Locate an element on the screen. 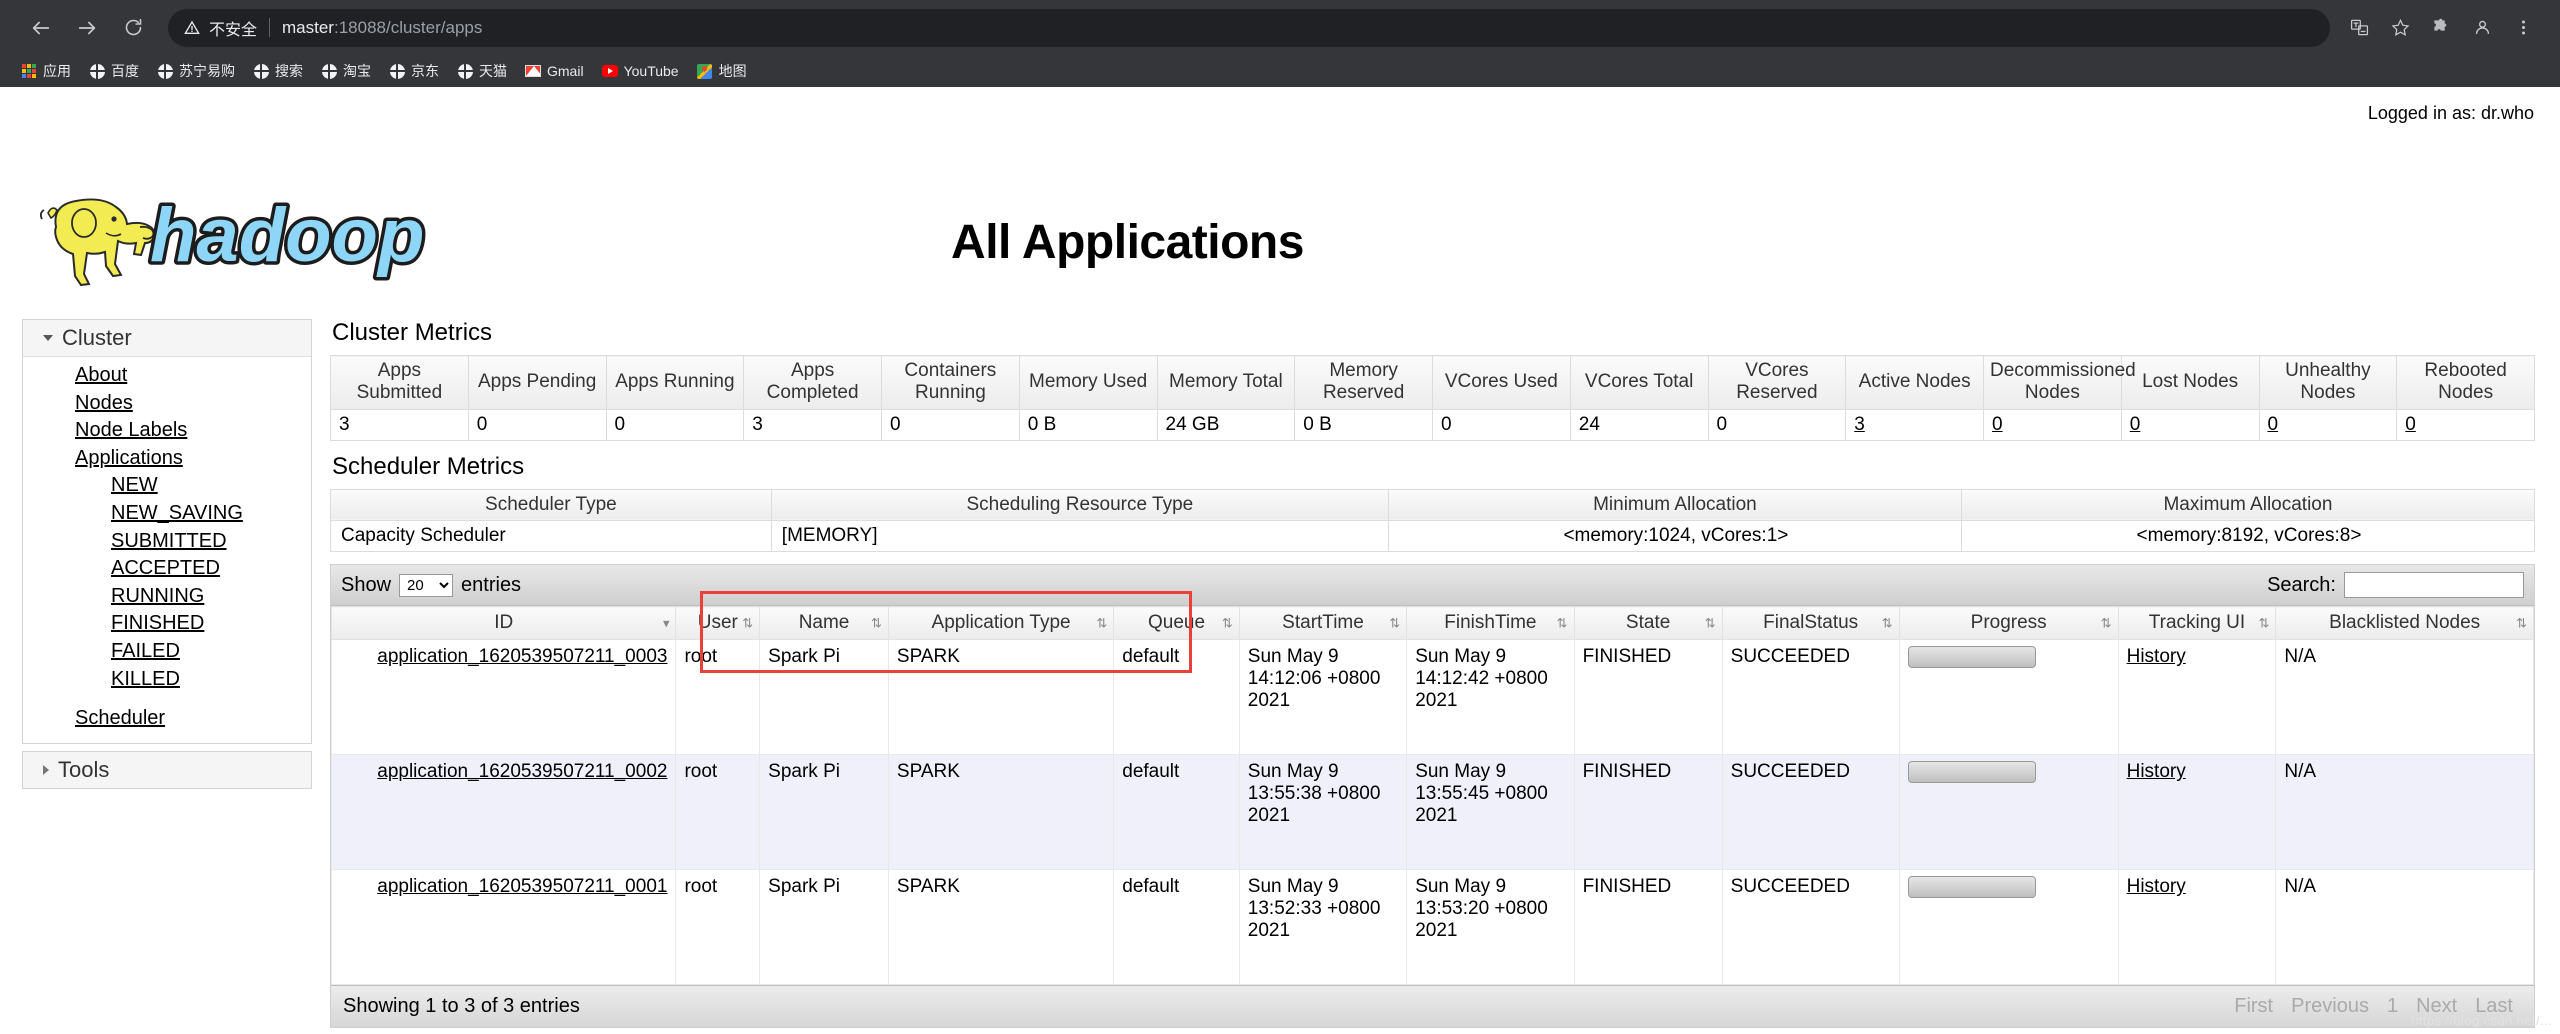  bookmark-search: 搜索 is located at coordinates (278, 71).